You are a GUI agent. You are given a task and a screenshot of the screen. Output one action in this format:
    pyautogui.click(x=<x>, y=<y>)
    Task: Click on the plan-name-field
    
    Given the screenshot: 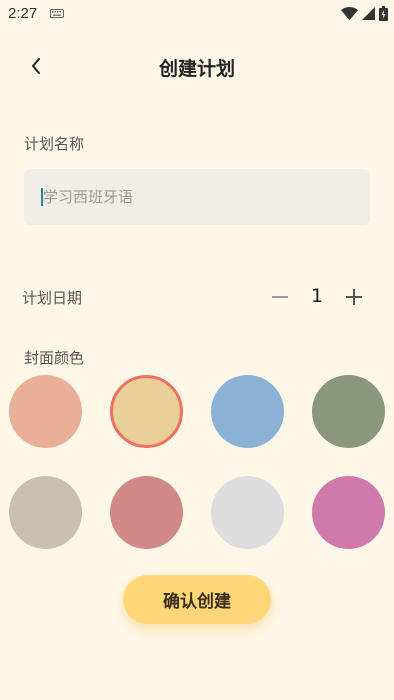 What is the action you would take?
    pyautogui.click(x=197, y=197)
    